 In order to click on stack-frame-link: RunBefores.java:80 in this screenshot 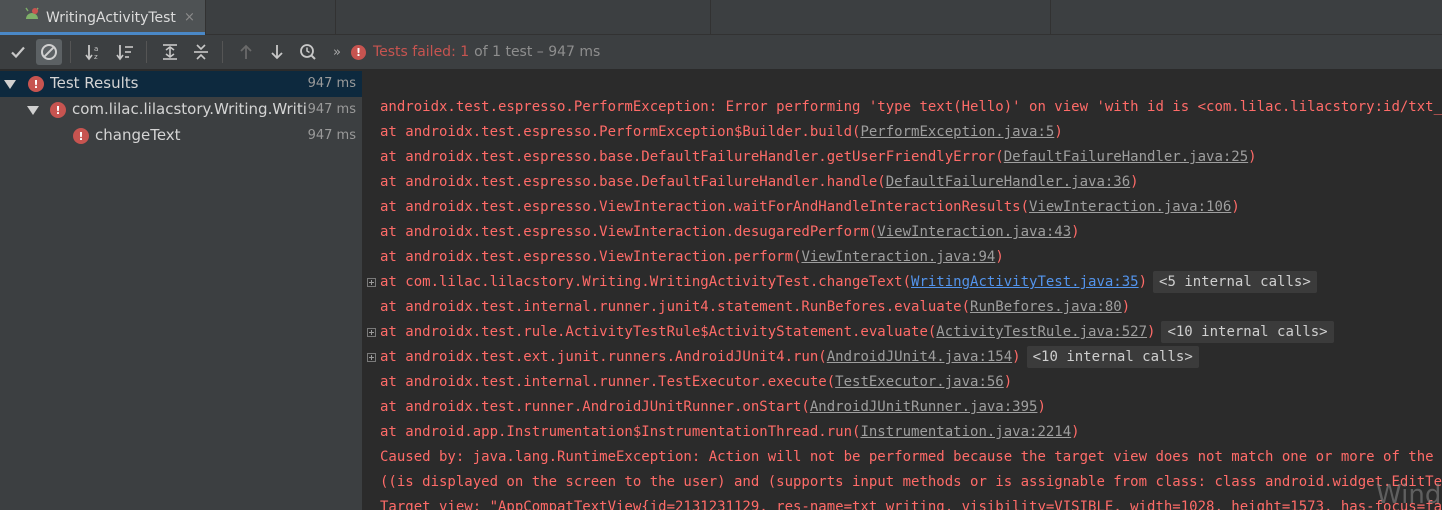, I will do `click(1046, 307)`.